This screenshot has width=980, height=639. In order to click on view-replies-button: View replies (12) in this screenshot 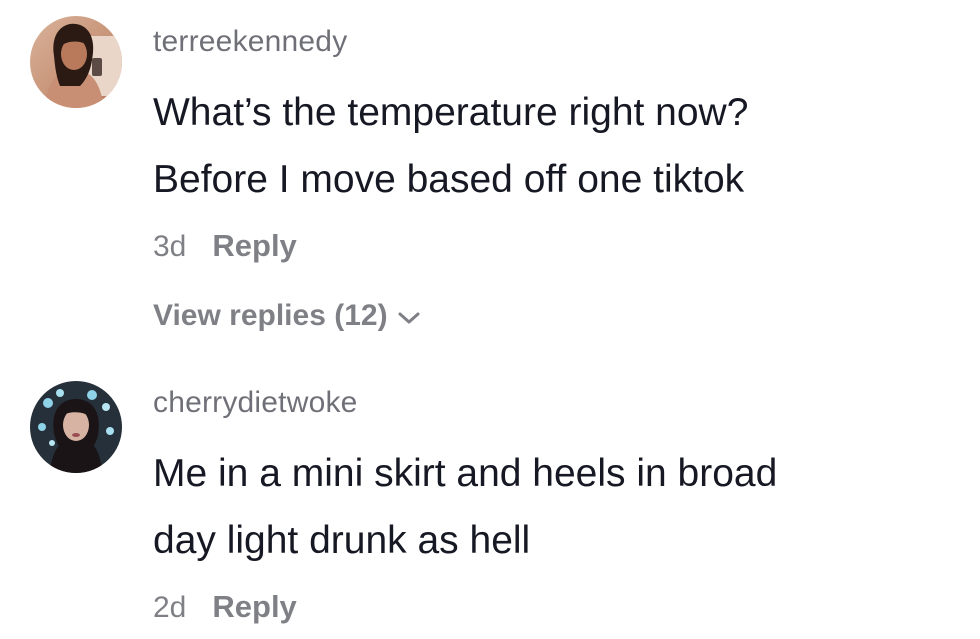, I will do `click(287, 316)`.